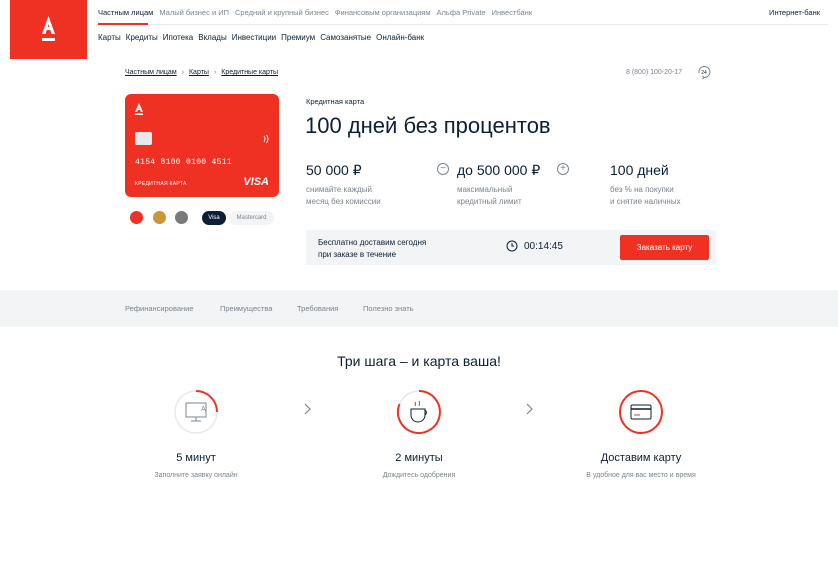  What do you see at coordinates (142, 37) in the screenshot?
I see `sub-nav-item: Кредиты` at bounding box center [142, 37].